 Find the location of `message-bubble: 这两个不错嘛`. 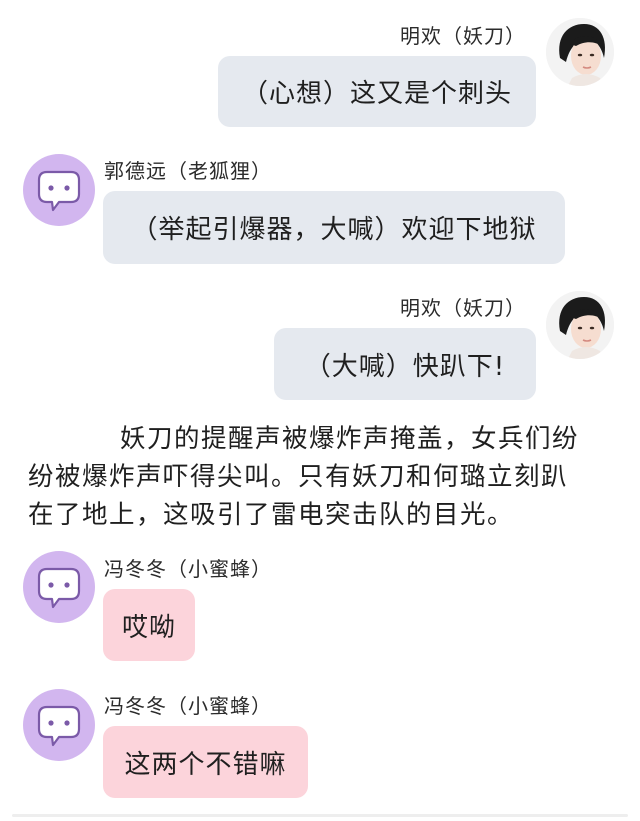

message-bubble: 这两个不错嘛 is located at coordinates (205, 762).